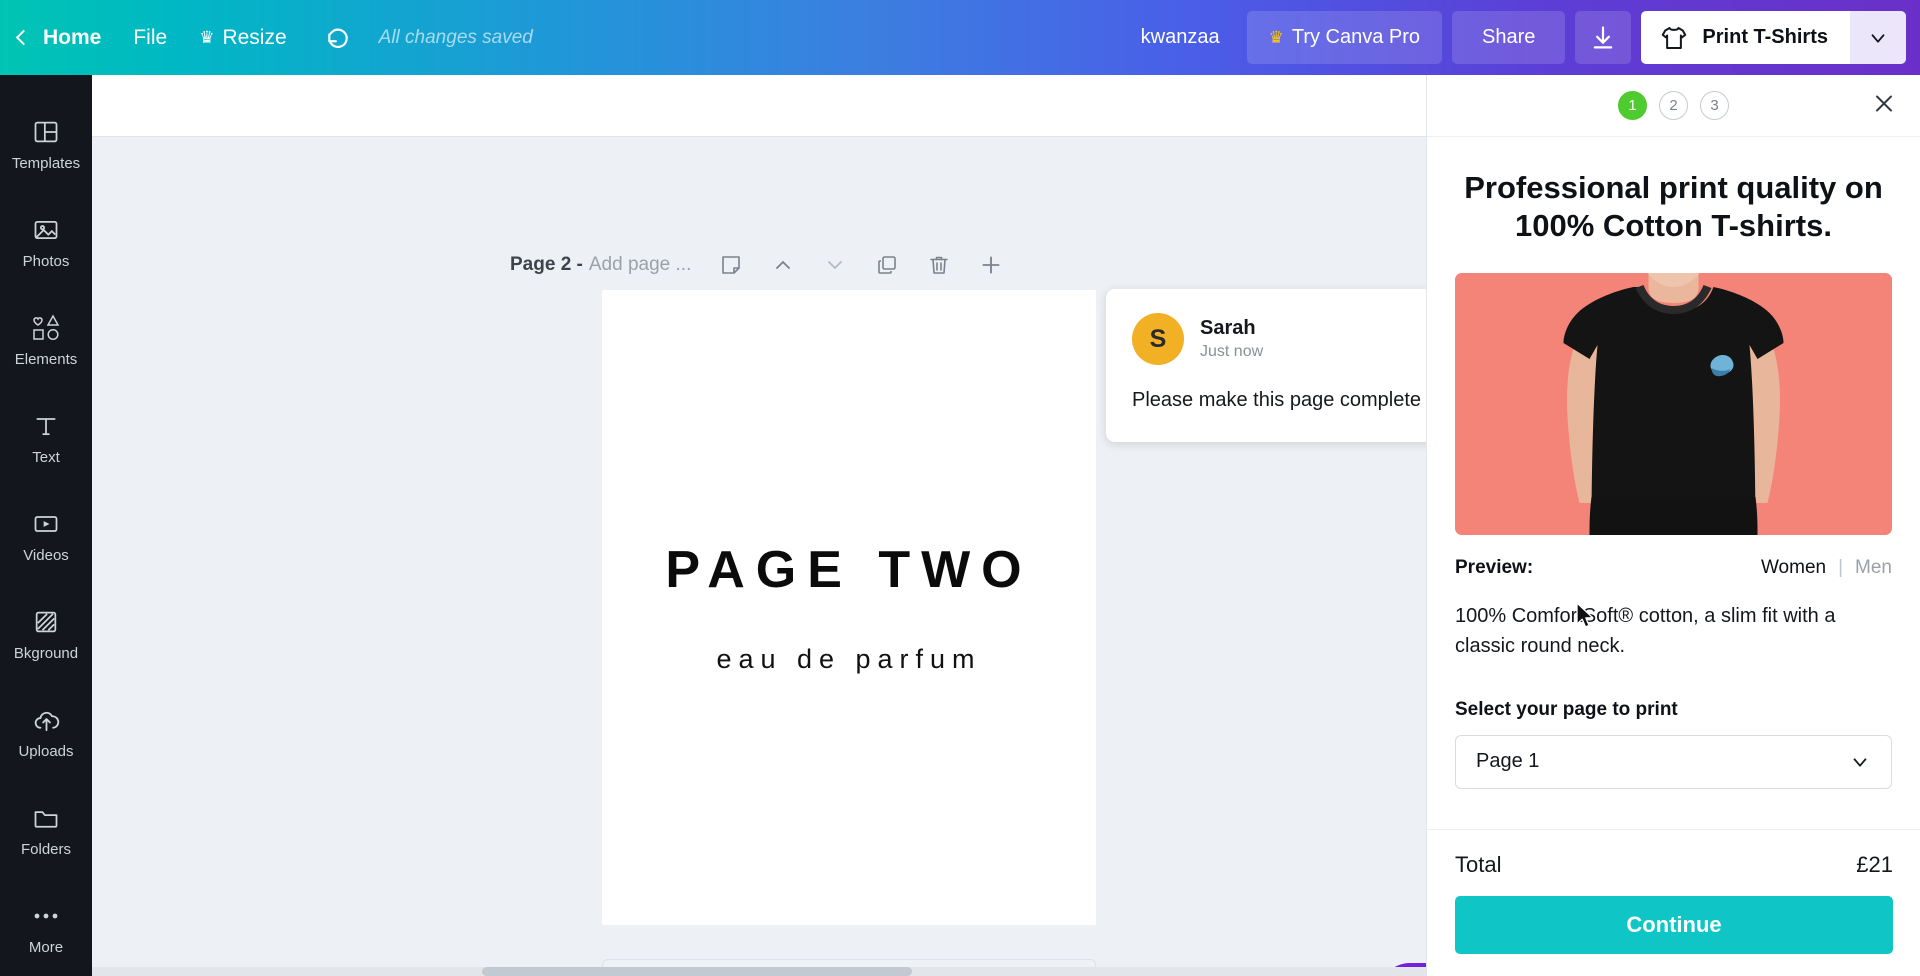 Image resolution: width=1920 pixels, height=976 pixels. Describe the element at coordinates (1673, 568) in the screenshot. I see `preview-row: Preview: Women | Men` at that location.